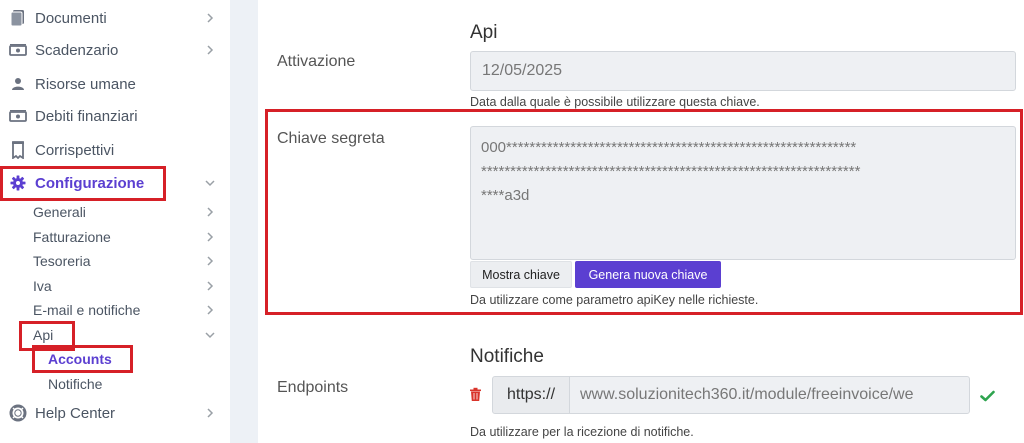  Describe the element at coordinates (505, 195) in the screenshot. I see `secret-key-line: ****a3d` at that location.